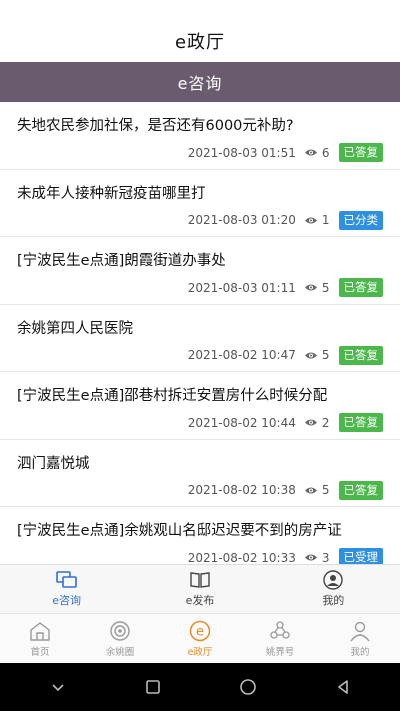 The image size is (400, 711). I want to click on item-title: 泗门嘉悦城, so click(53, 463).